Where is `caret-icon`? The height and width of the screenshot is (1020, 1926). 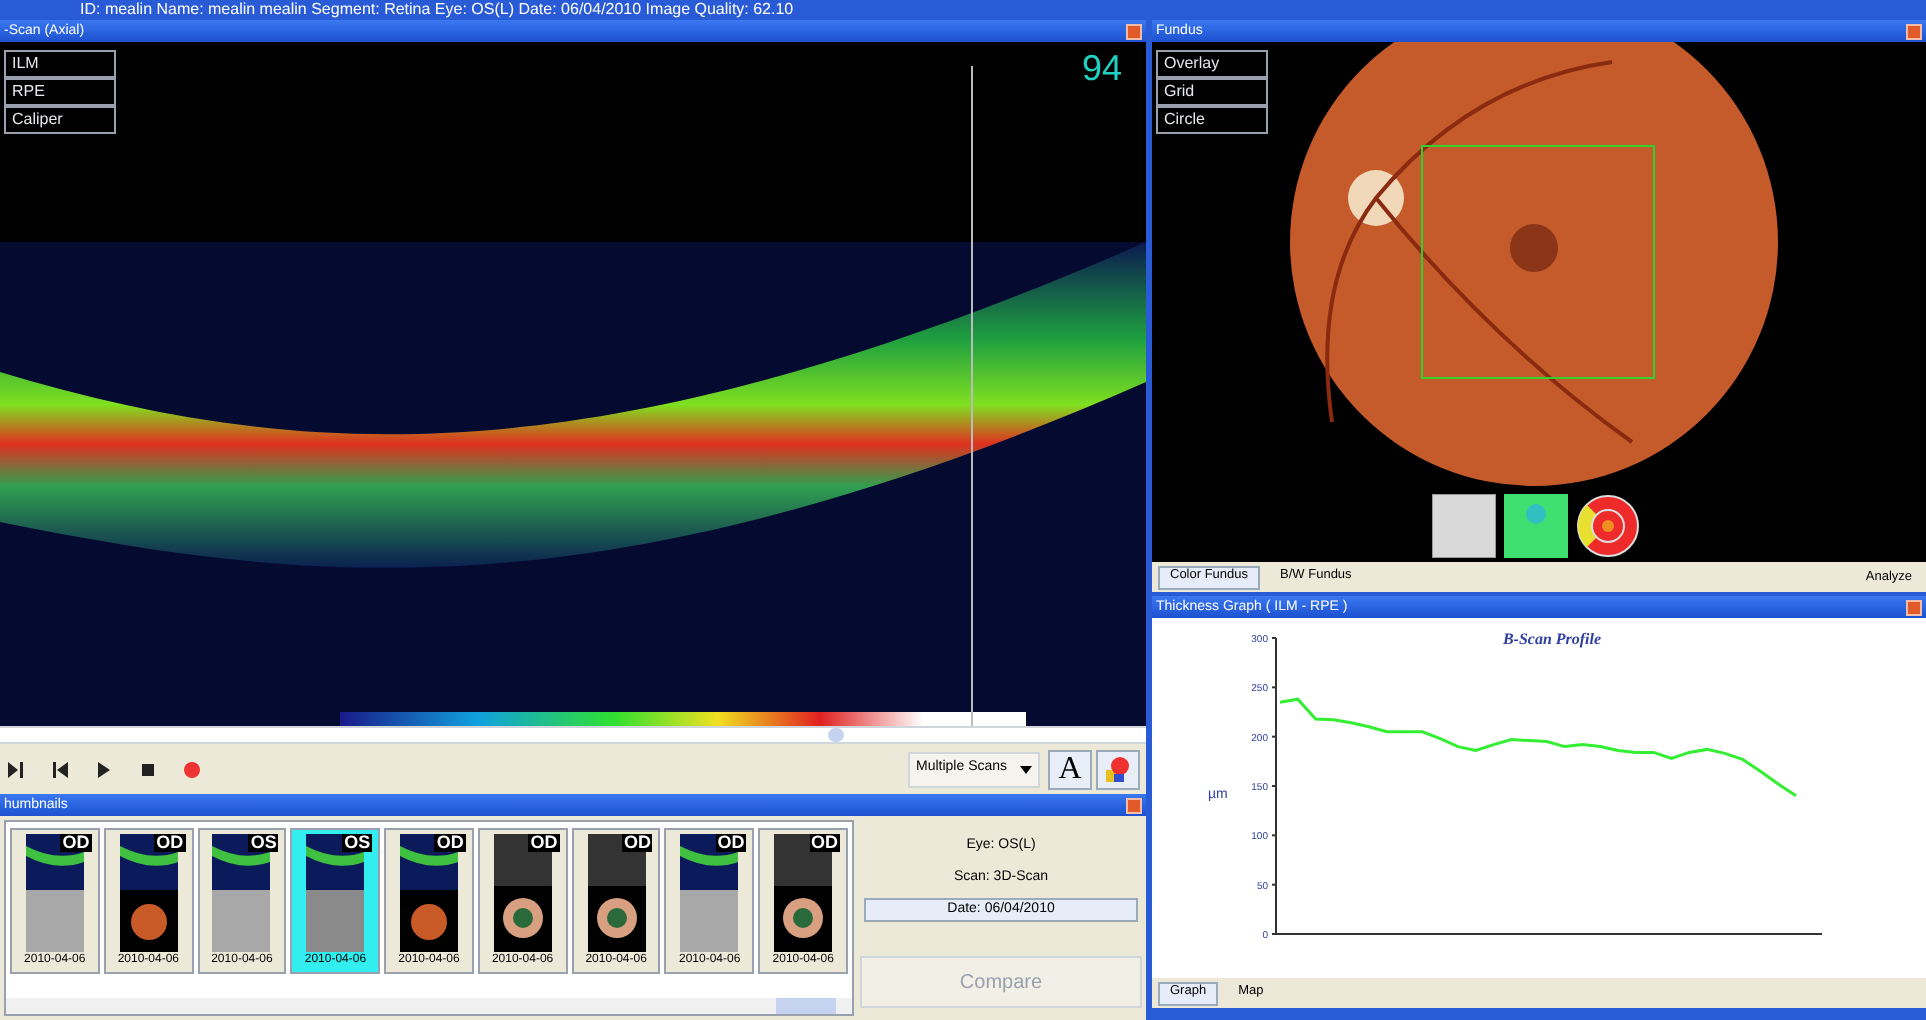 caret-icon is located at coordinates (1026, 769).